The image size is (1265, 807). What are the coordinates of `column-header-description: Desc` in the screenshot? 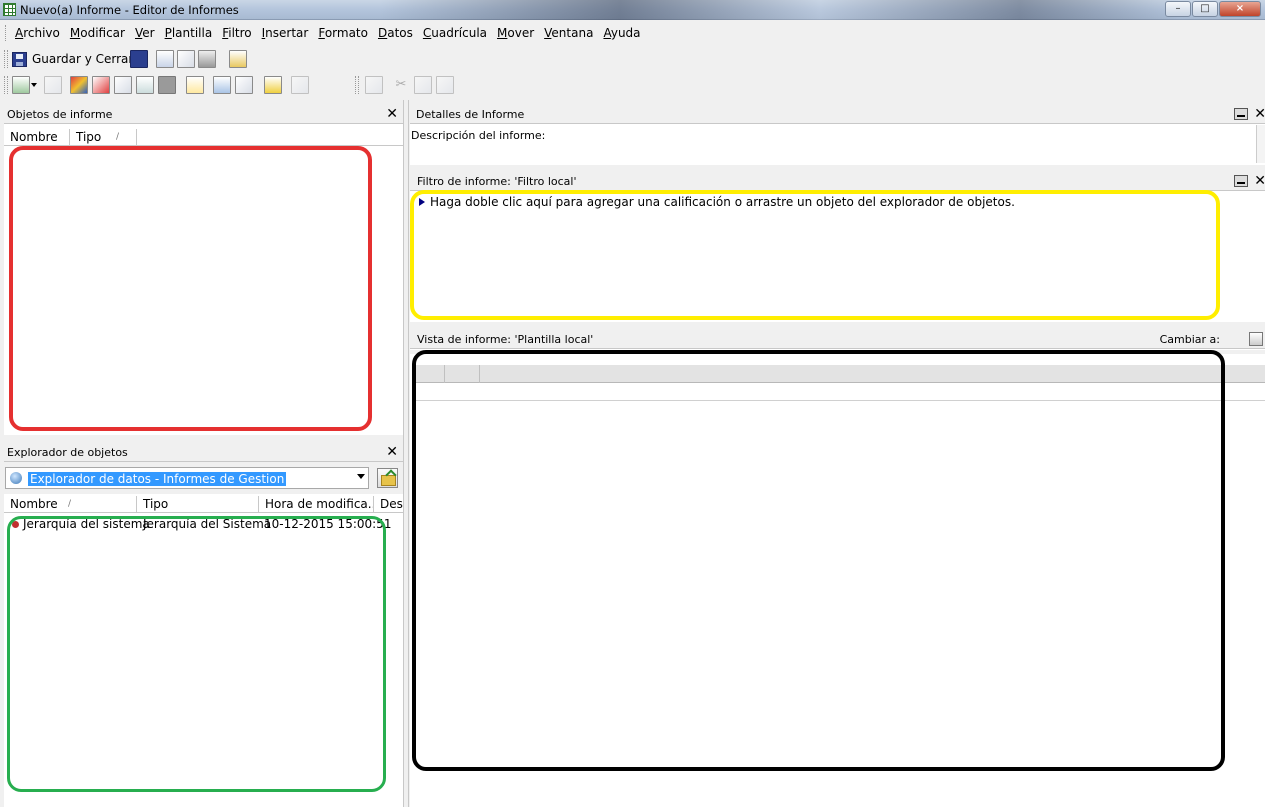 It's located at (388, 504).